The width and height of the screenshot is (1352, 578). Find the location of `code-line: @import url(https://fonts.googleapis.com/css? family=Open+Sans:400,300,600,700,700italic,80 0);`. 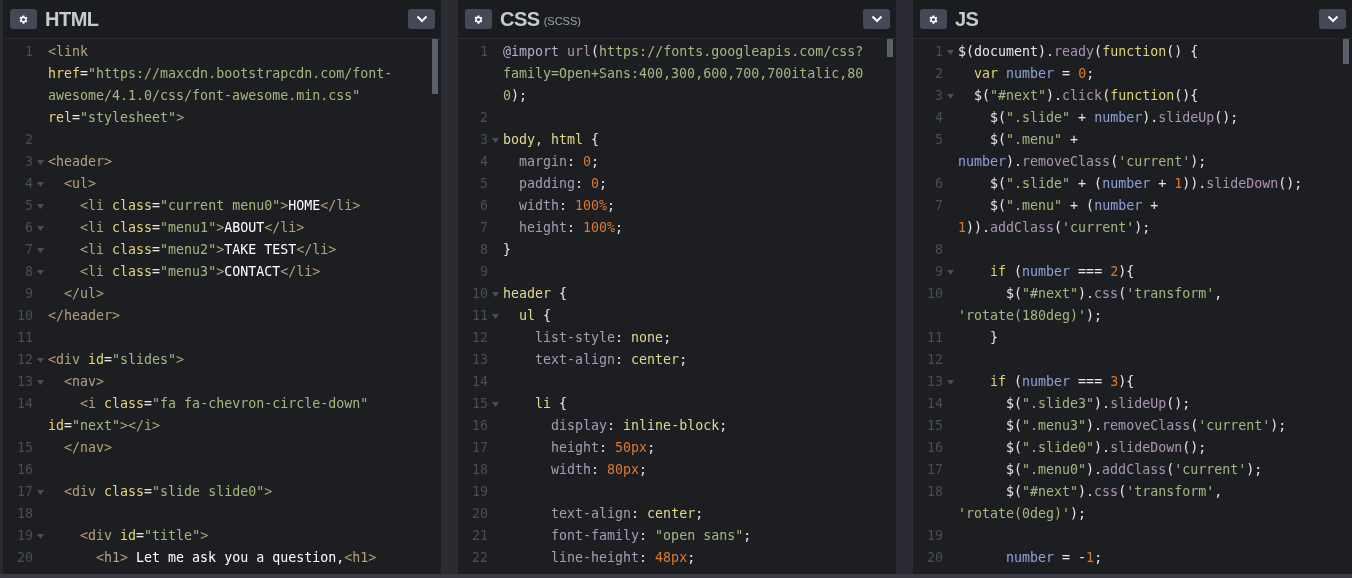

code-line: @import url(https://fonts.googleapis.com/css? family=Open+Sans:400,300,600,700,700italic,80 0); is located at coordinates (683, 74).